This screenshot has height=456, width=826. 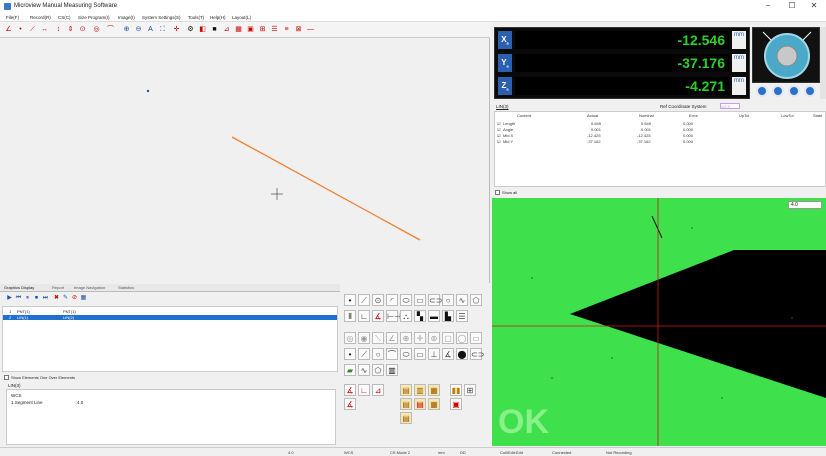 What do you see at coordinates (65, 298) in the screenshot?
I see `edit-step-icon: ✎` at bounding box center [65, 298].